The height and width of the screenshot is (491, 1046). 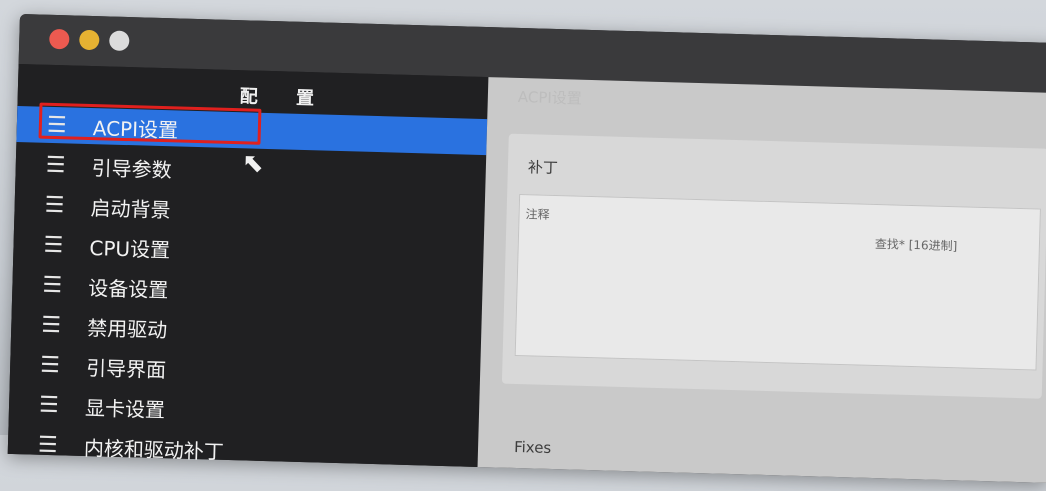 I want to click on sidebar-item-label: CPU设置, so click(x=130, y=248).